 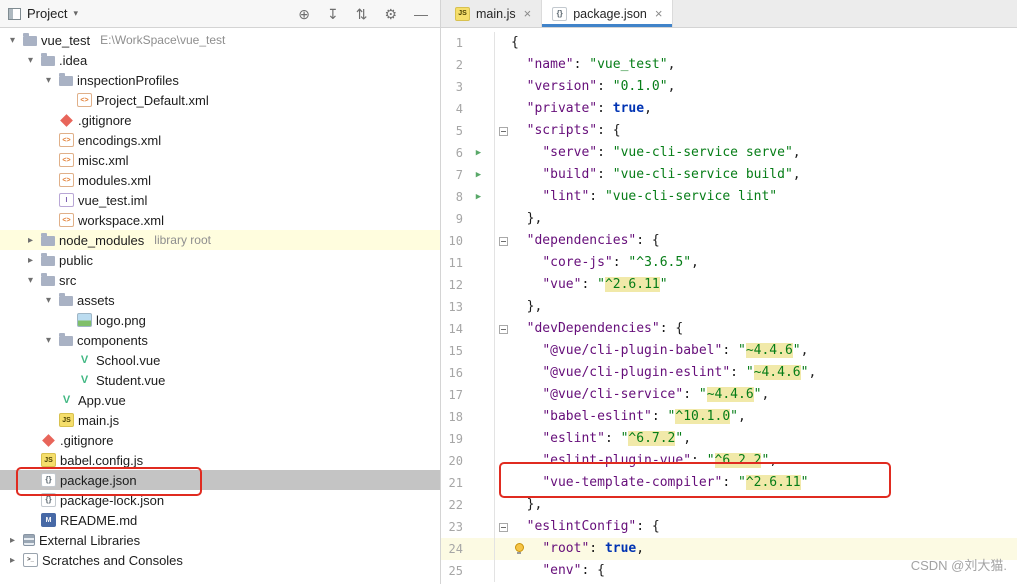 I want to click on tree-item-label: babel.config.js, so click(x=102, y=460).